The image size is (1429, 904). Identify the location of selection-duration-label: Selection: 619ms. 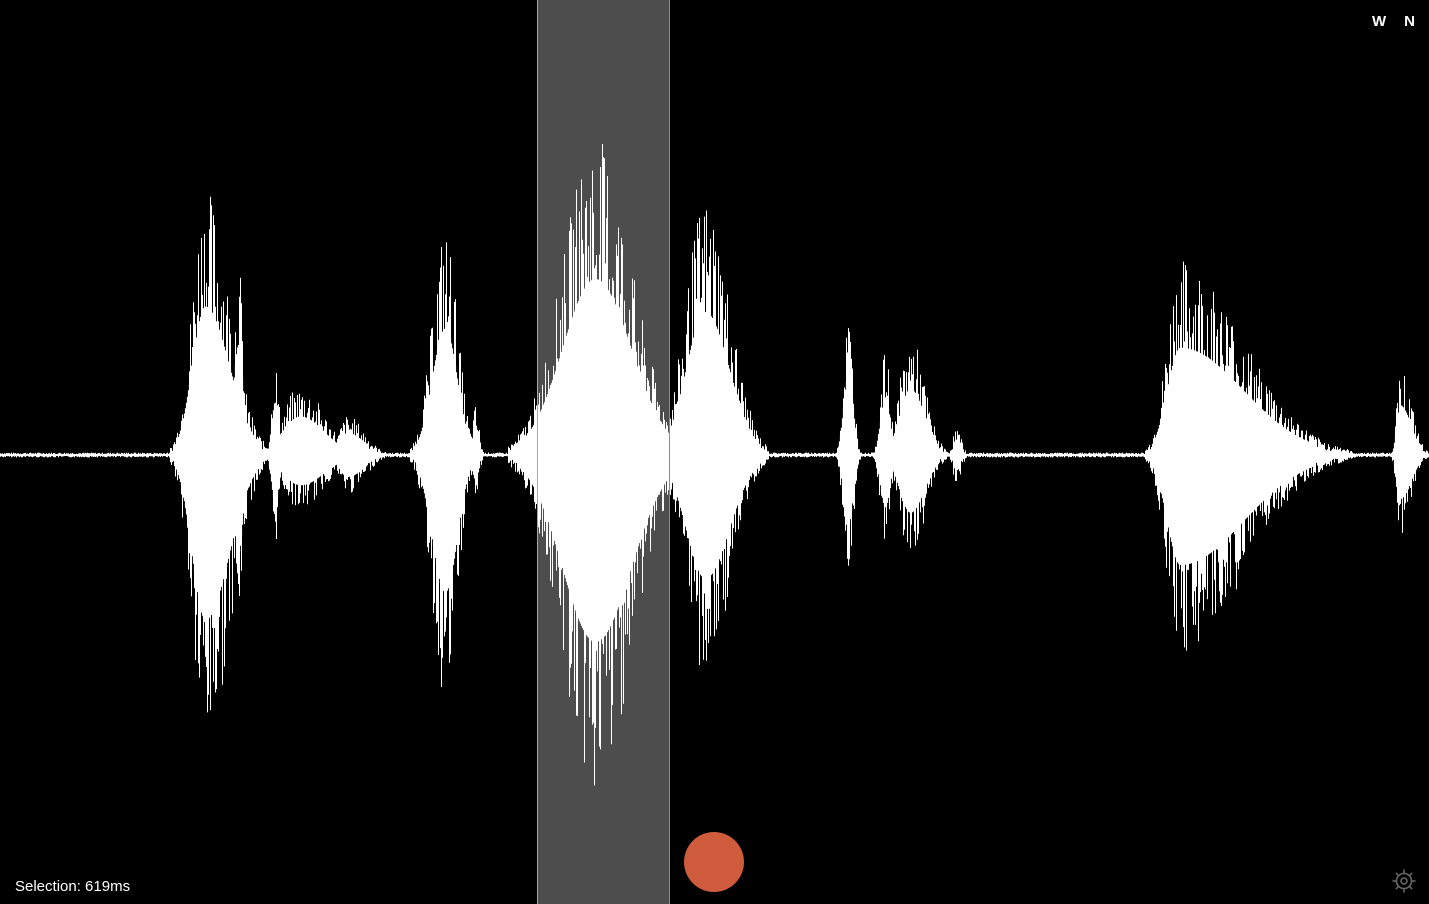
(73, 886).